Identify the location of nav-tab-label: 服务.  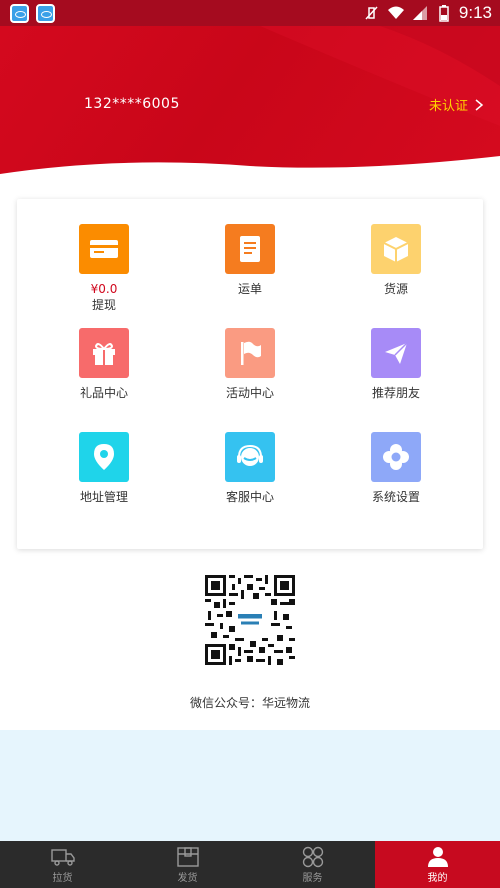
(312, 878).